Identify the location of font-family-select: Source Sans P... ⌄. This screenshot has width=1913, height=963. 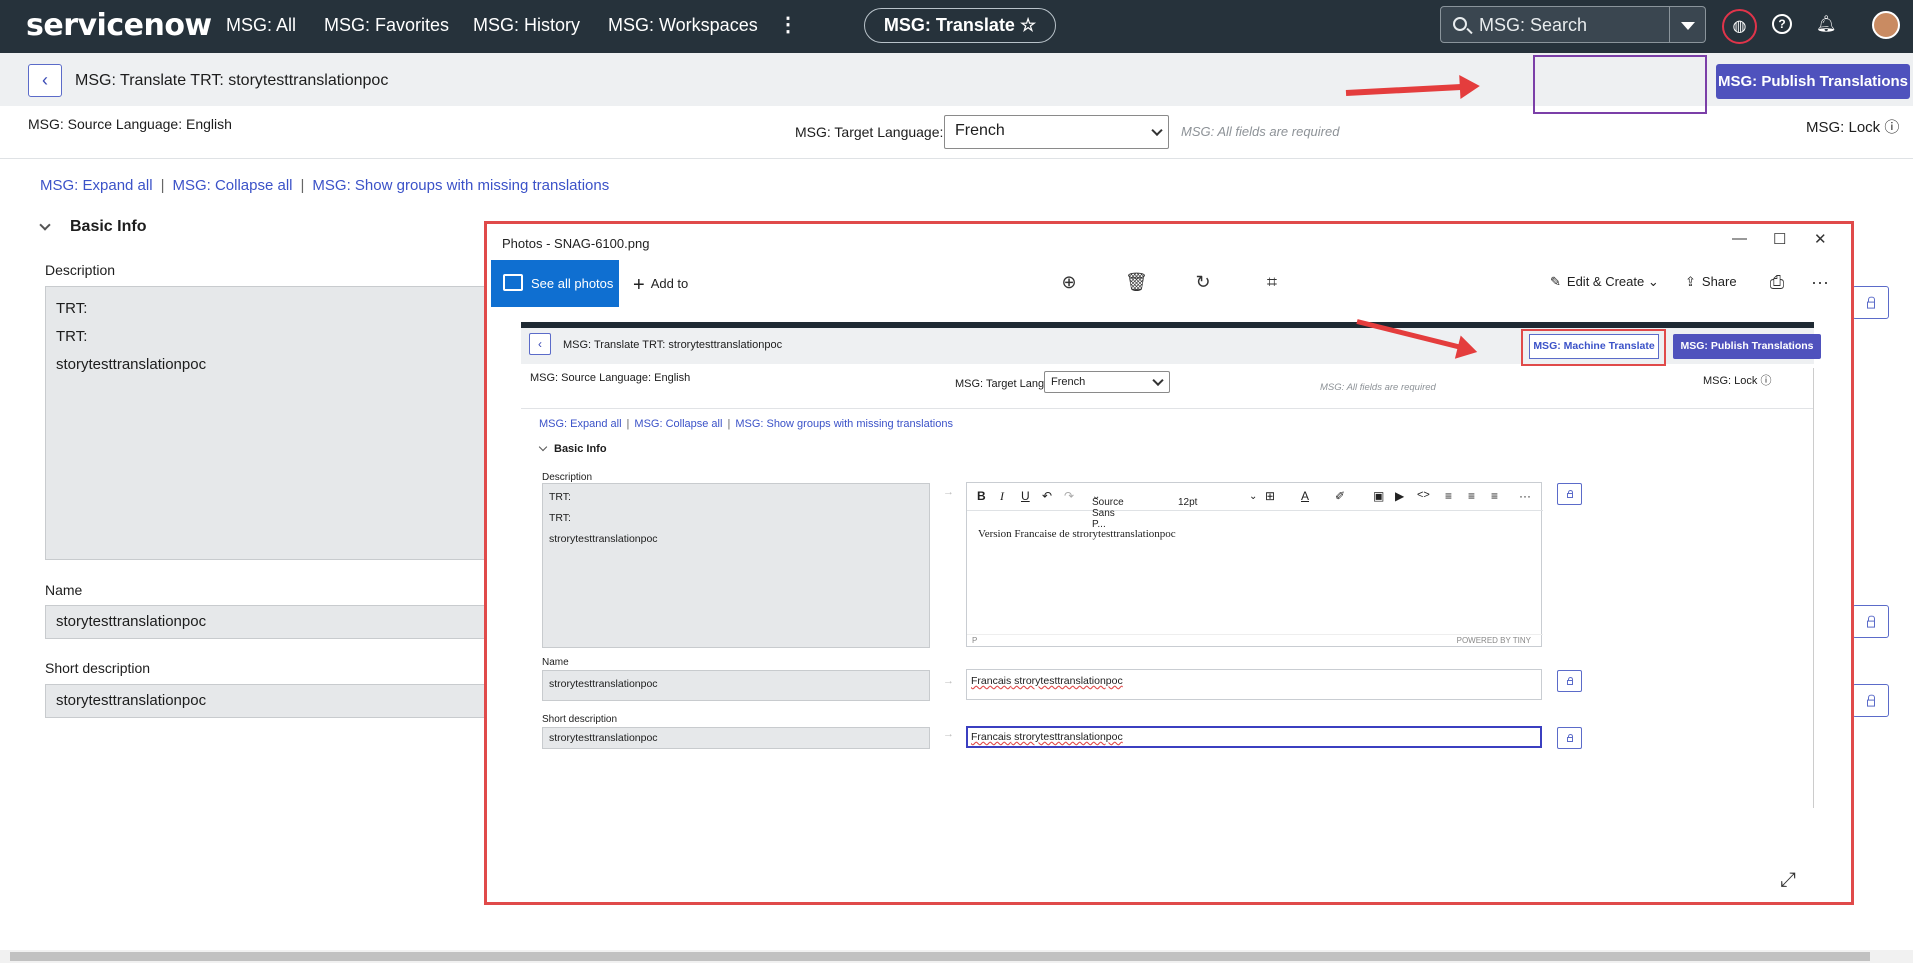
(1108, 510).